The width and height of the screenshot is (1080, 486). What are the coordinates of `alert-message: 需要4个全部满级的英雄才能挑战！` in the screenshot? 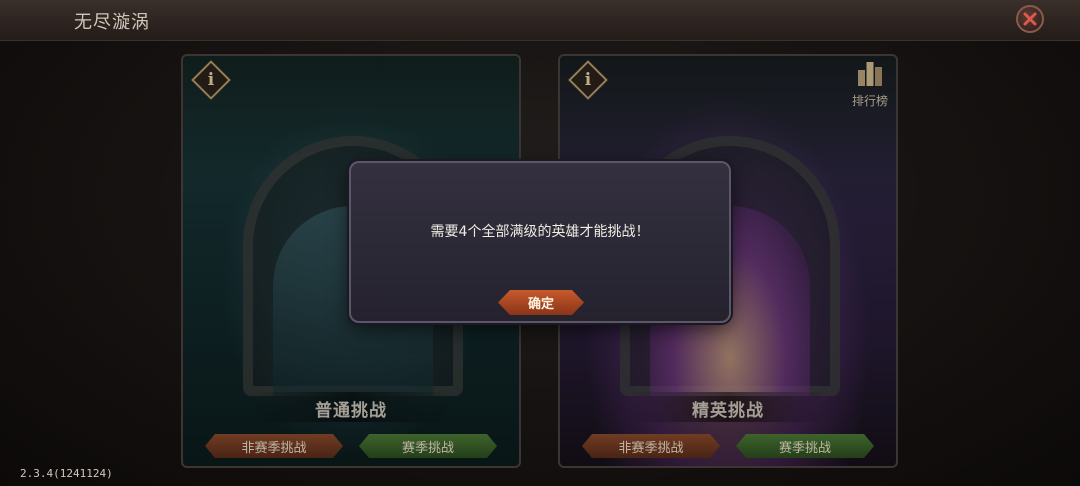 It's located at (540, 232).